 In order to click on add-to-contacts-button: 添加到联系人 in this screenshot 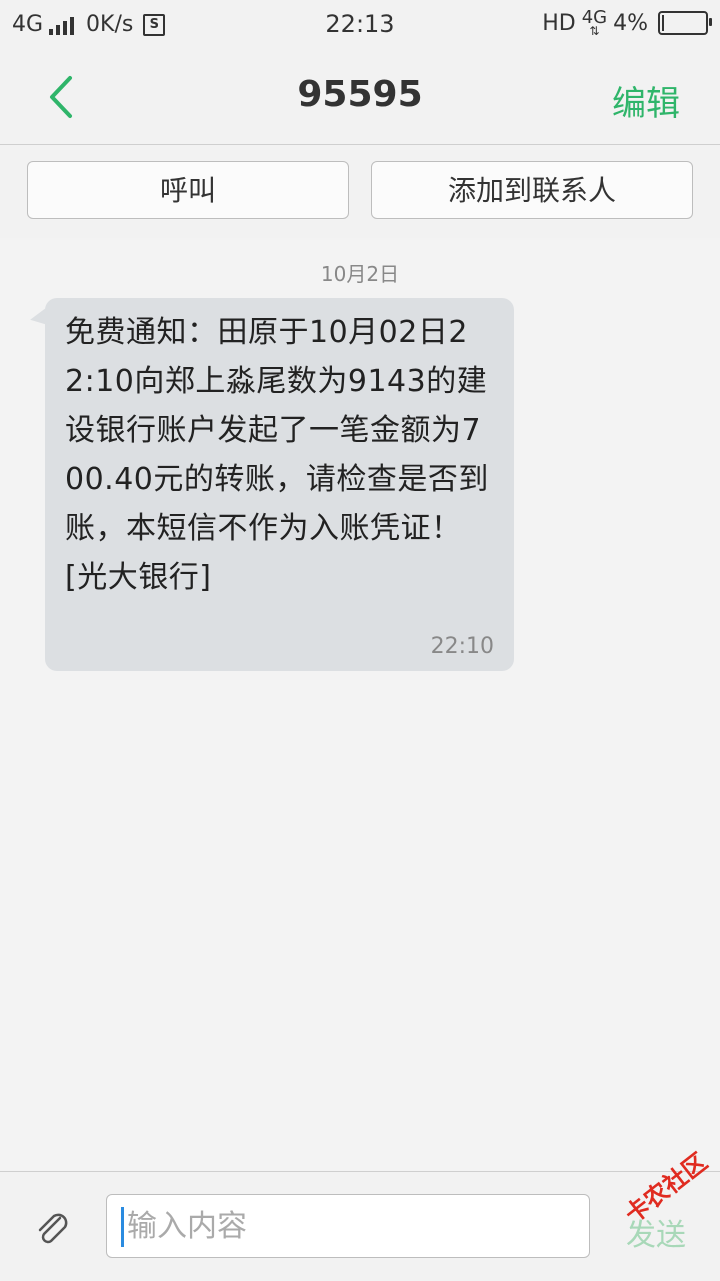, I will do `click(532, 190)`.